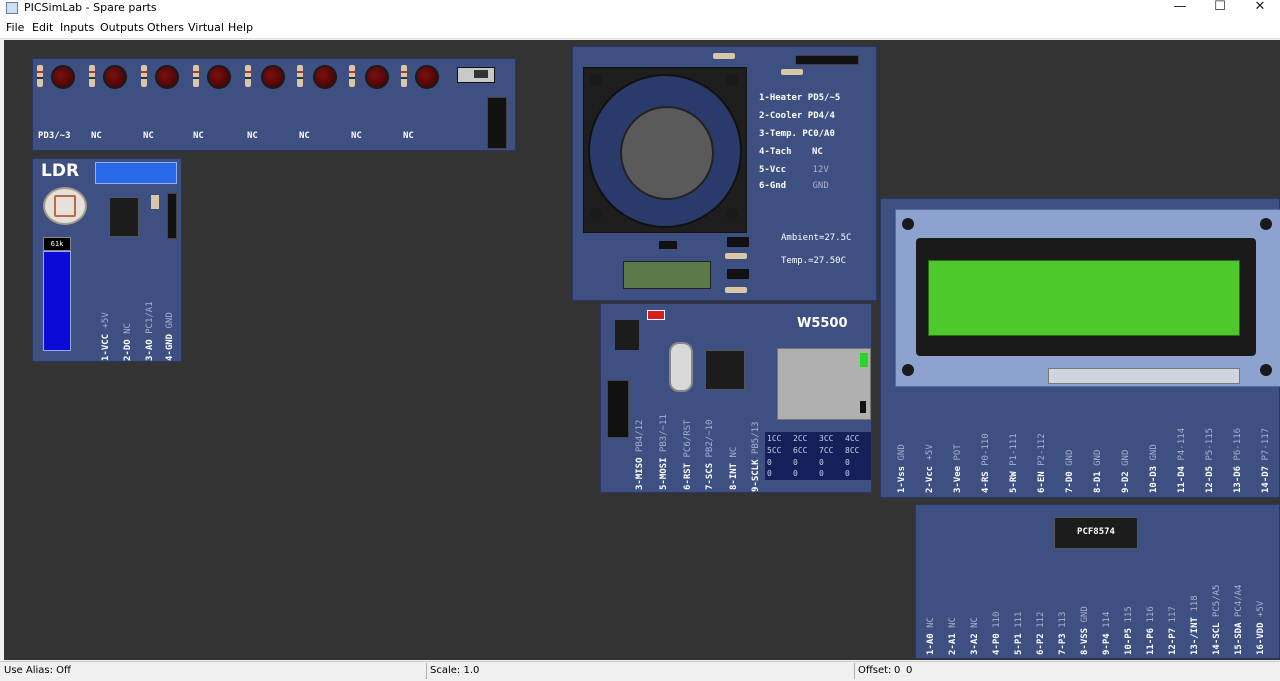 This screenshot has height=681, width=1280. What do you see at coordinates (54, 136) in the screenshot?
I see `led-label: PD3/~3` at bounding box center [54, 136].